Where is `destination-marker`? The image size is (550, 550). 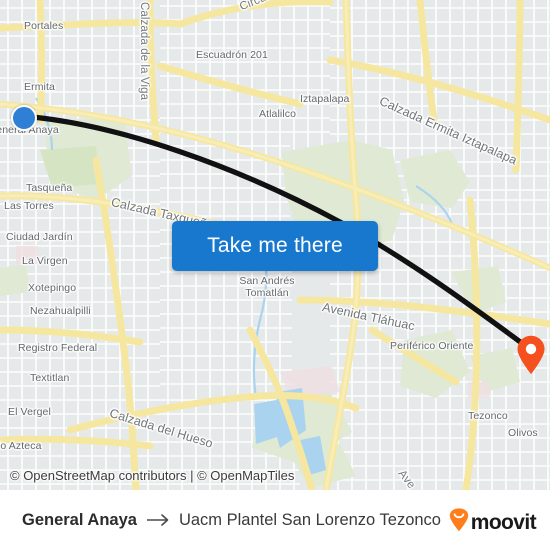 destination-marker is located at coordinates (531, 355).